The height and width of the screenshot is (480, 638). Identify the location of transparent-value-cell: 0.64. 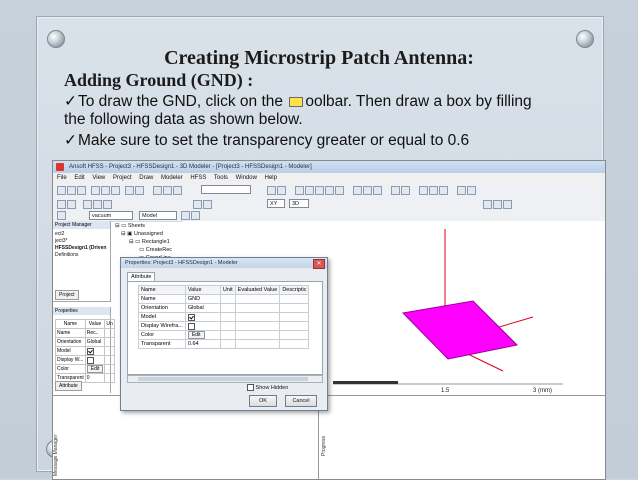
(202, 344).